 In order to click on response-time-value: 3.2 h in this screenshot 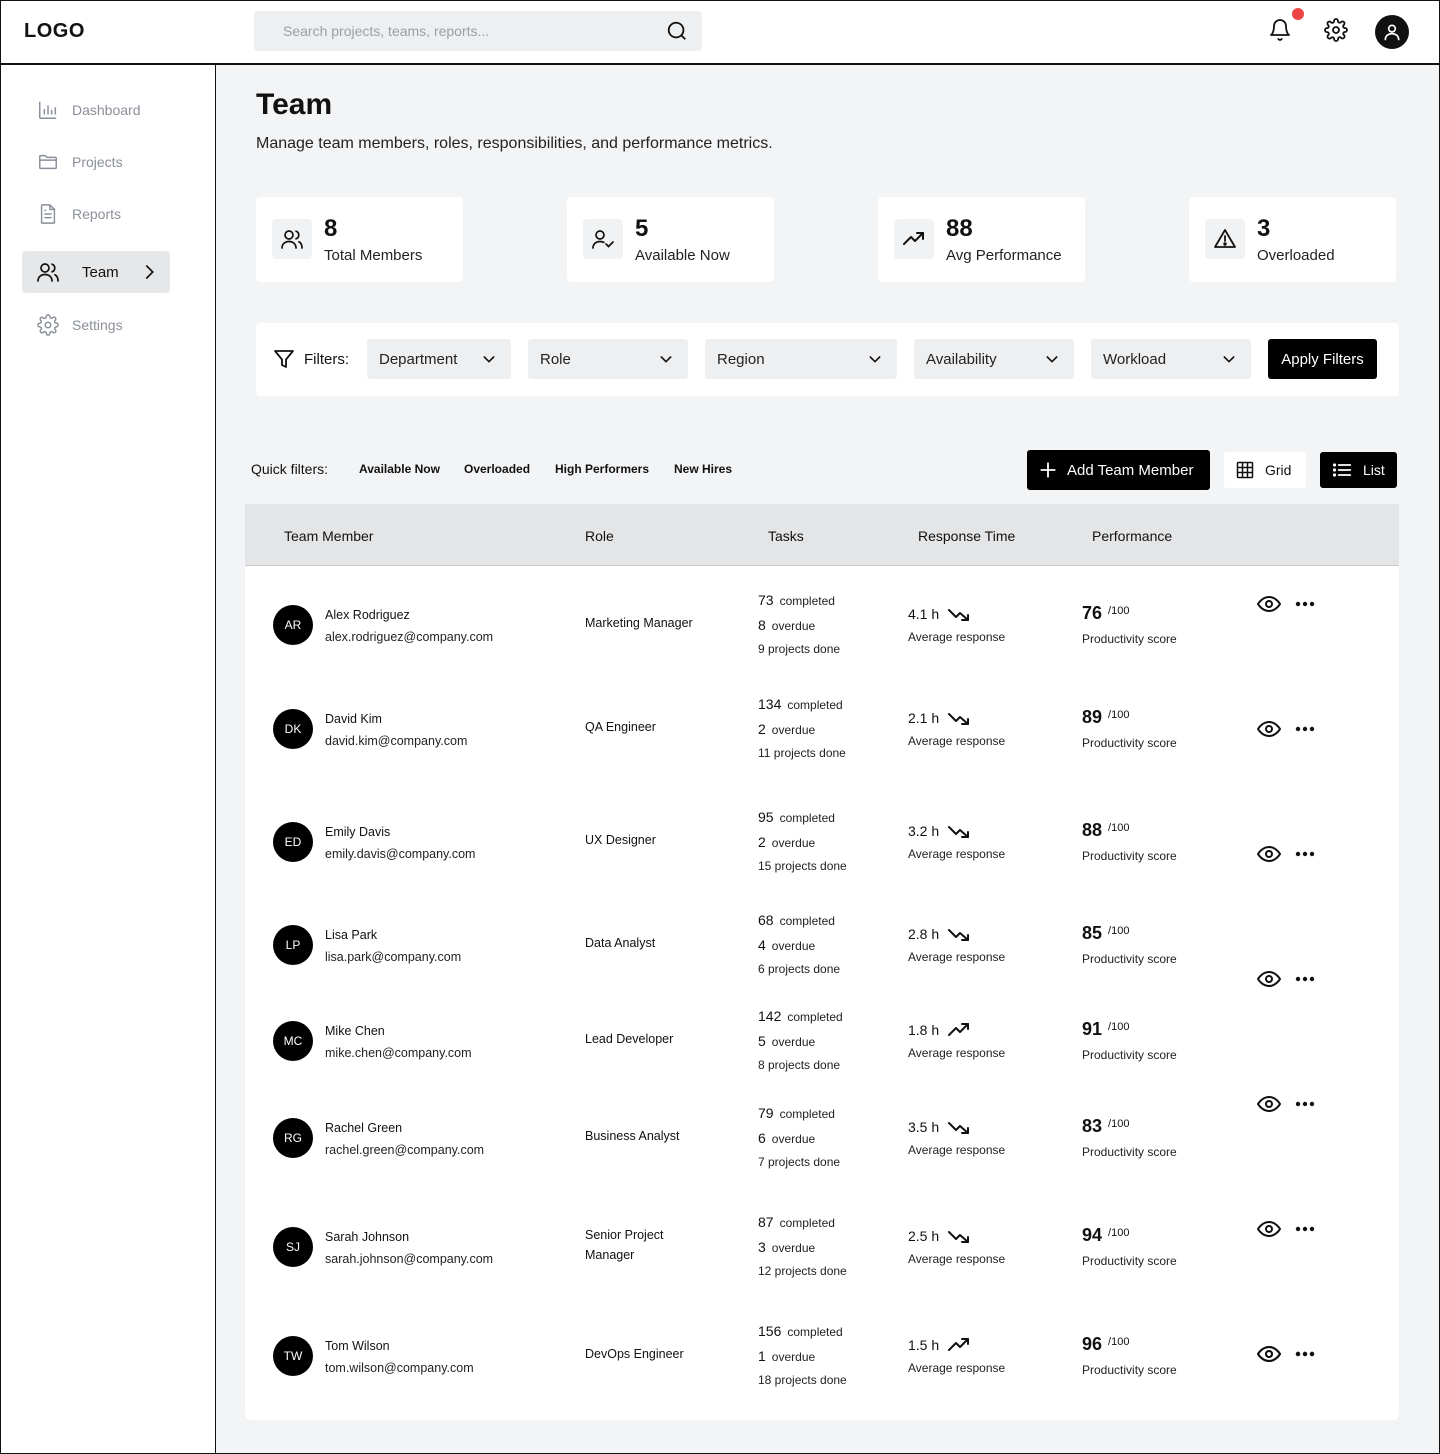, I will do `click(924, 831)`.